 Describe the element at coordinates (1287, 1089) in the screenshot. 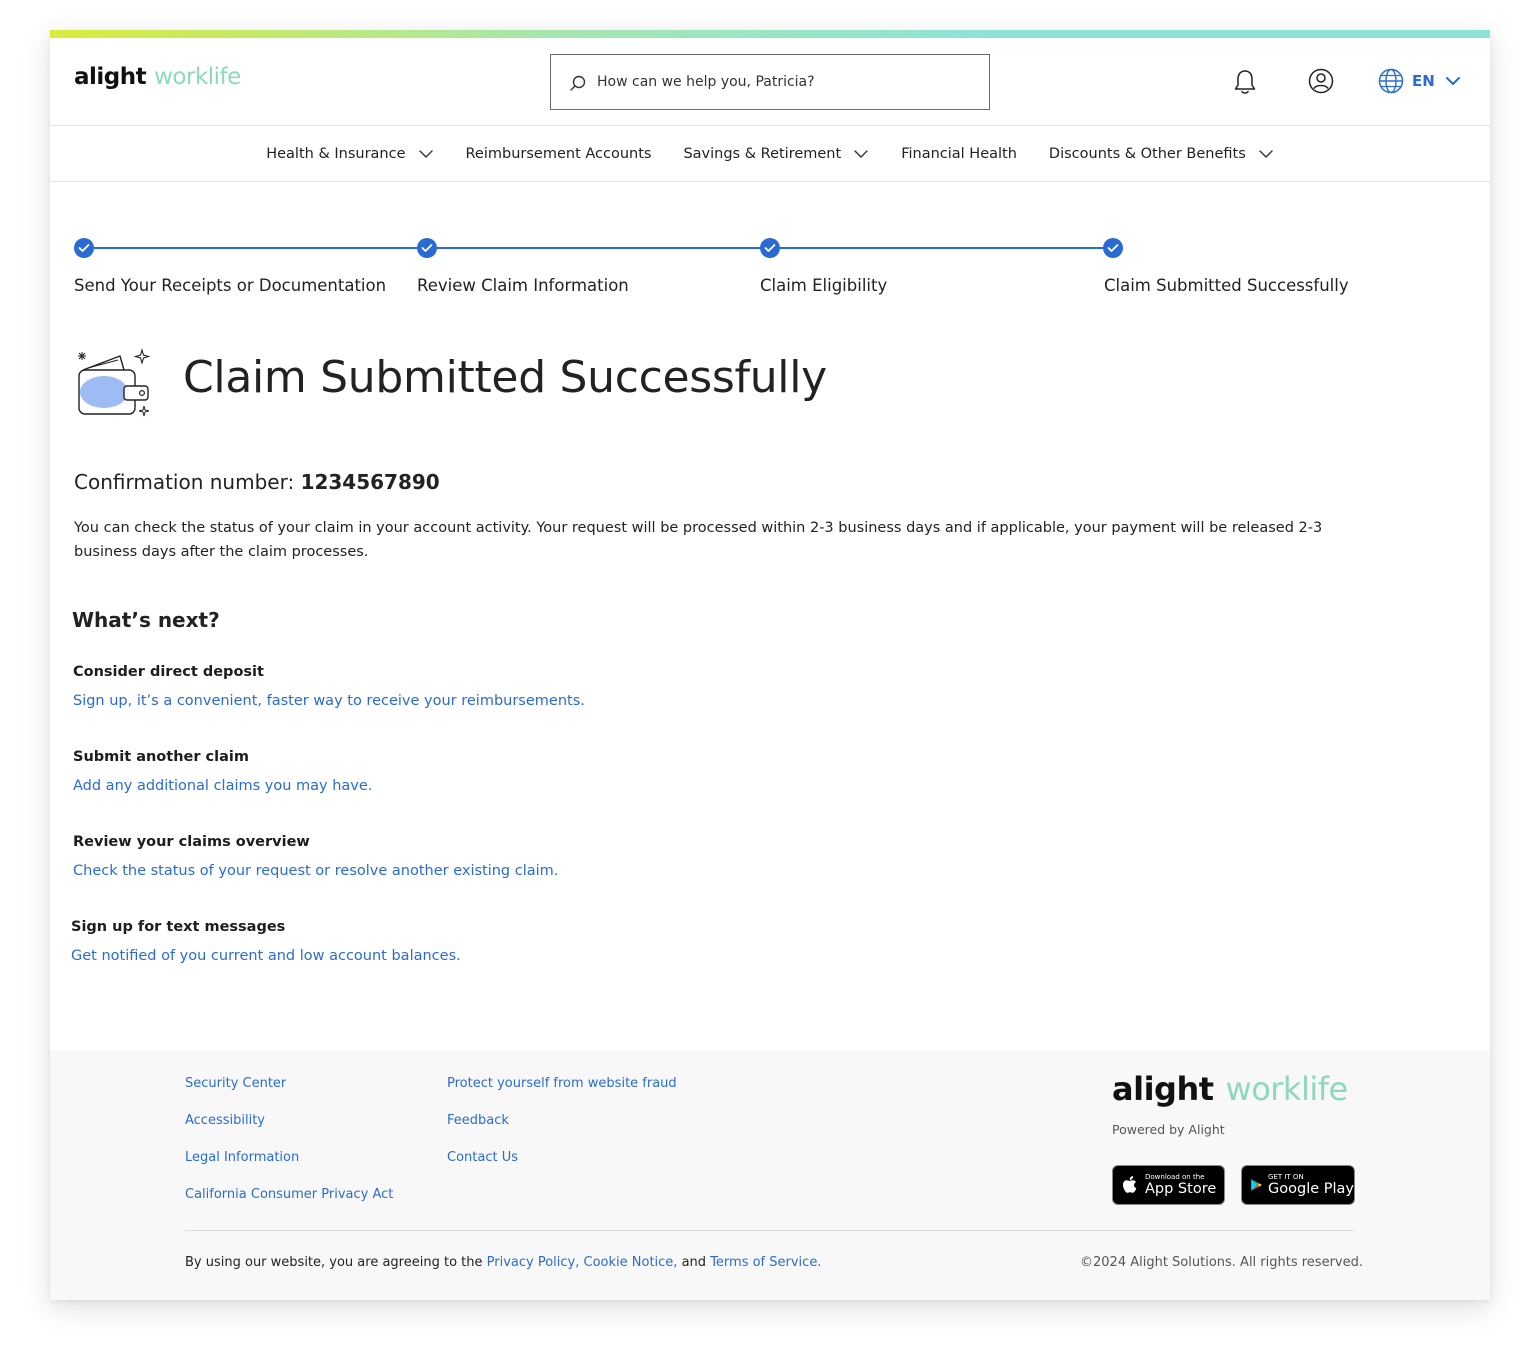

I see `footer-logo-worklife-text: worklife` at that location.